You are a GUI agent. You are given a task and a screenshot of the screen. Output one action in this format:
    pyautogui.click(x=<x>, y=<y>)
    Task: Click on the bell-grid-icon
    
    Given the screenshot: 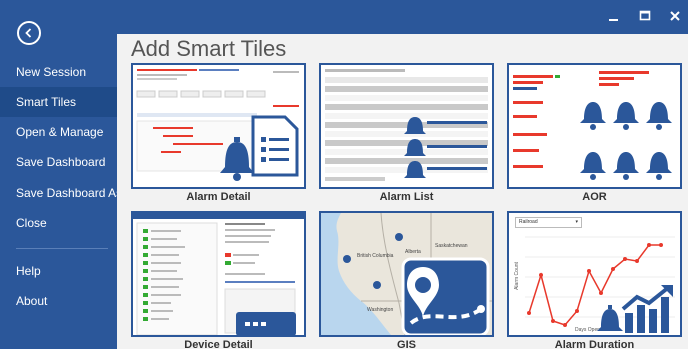 What is the action you would take?
    pyautogui.click(x=626, y=141)
    